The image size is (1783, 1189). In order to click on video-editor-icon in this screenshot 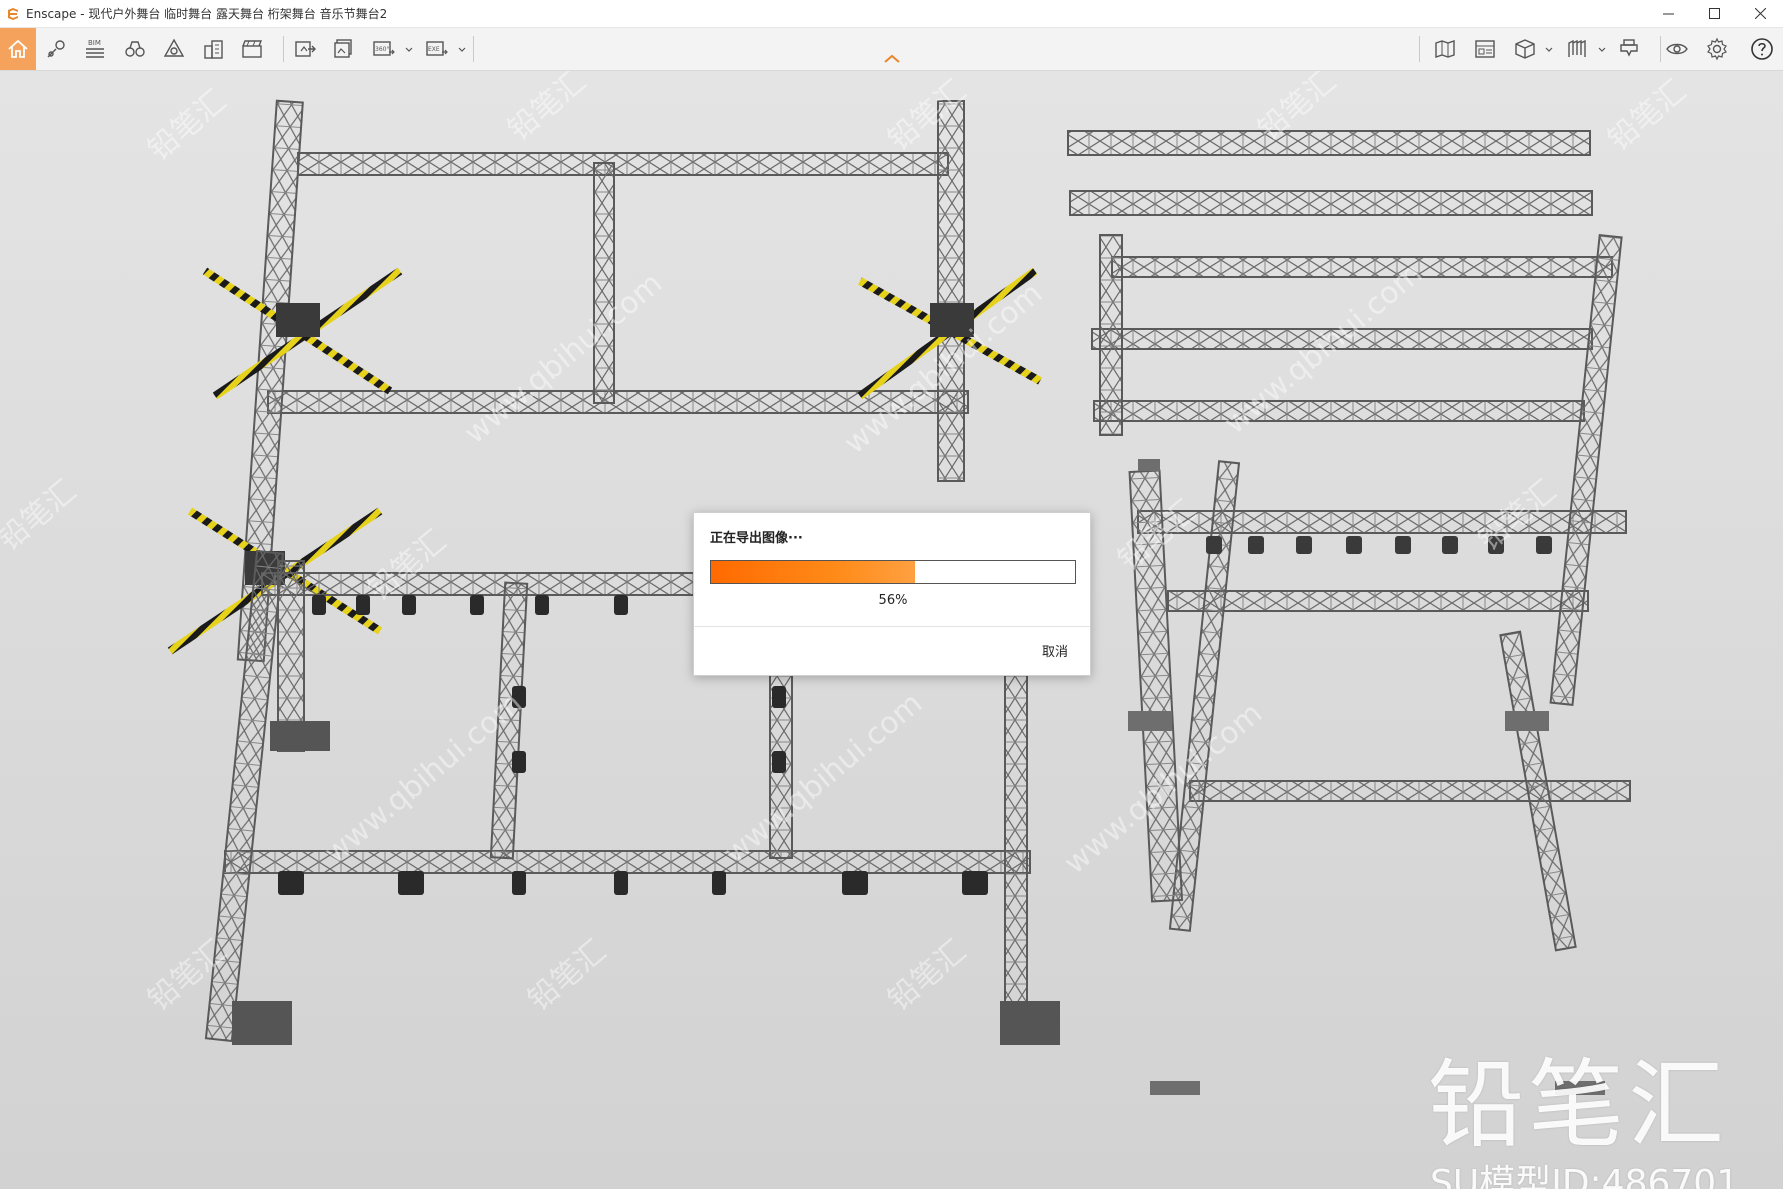, I will do `click(252, 49)`.